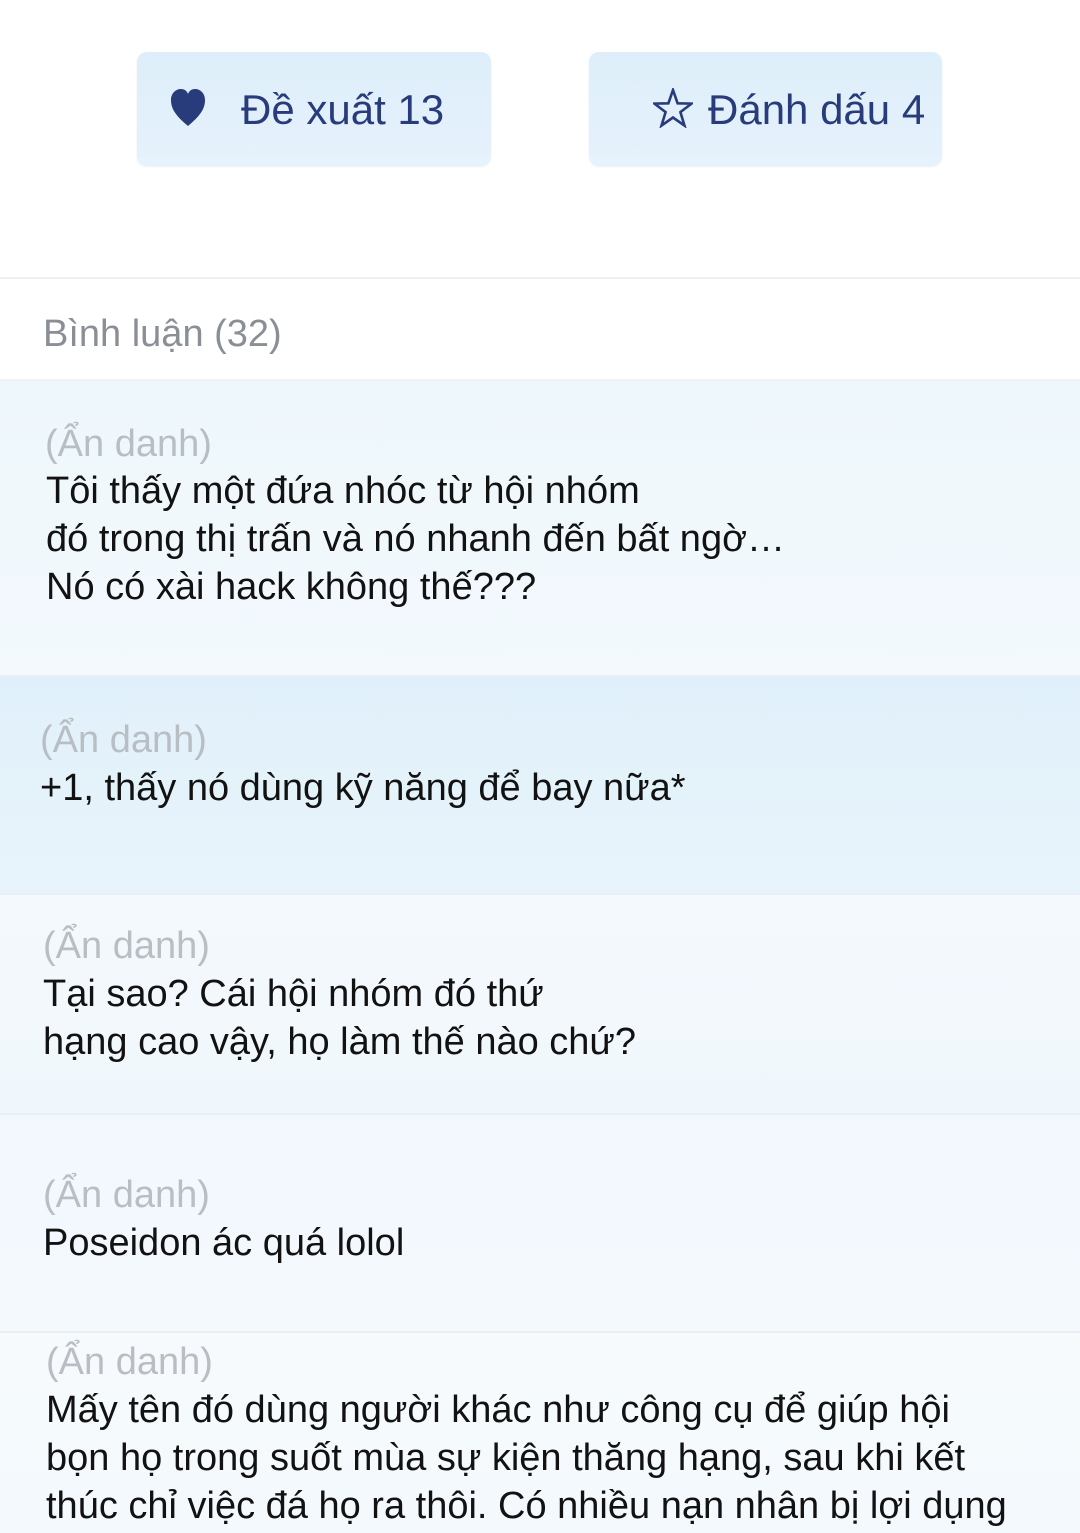 The height and width of the screenshot is (1533, 1080). Describe the element at coordinates (540, 1224) in the screenshot. I see `comment-item: (Ẩn danh) Poseidon ác quá lolol` at that location.